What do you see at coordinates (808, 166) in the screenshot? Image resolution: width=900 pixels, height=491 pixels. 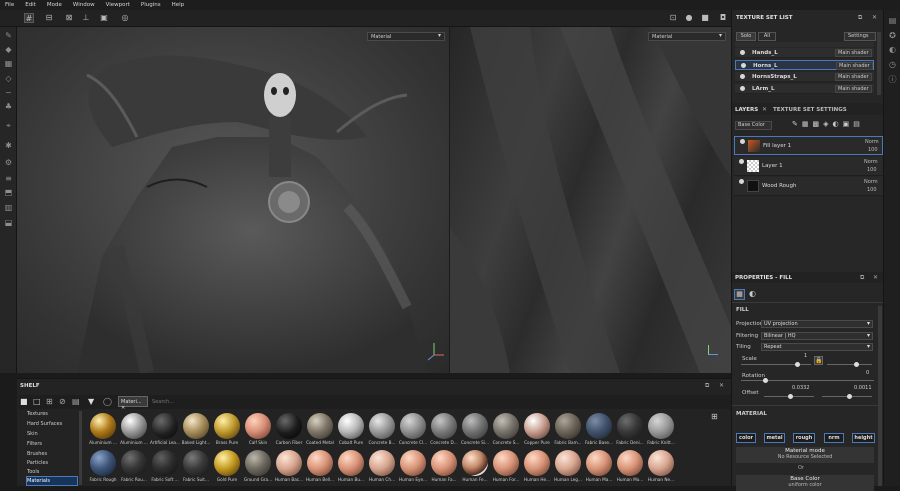 I see `layer-row: Layer 1 Norm 100` at bounding box center [808, 166].